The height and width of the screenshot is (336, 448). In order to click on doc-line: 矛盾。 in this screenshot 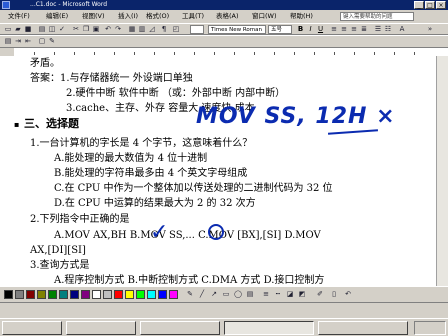, I will do `click(45, 63)`.